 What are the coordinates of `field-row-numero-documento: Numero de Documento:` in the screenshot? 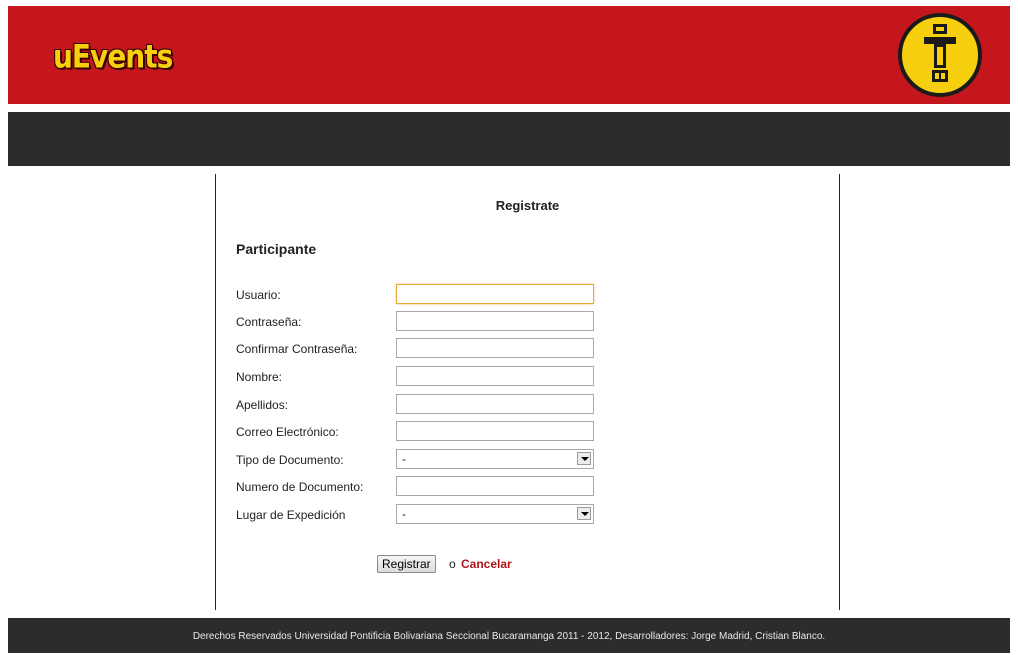 It's located at (436, 487).